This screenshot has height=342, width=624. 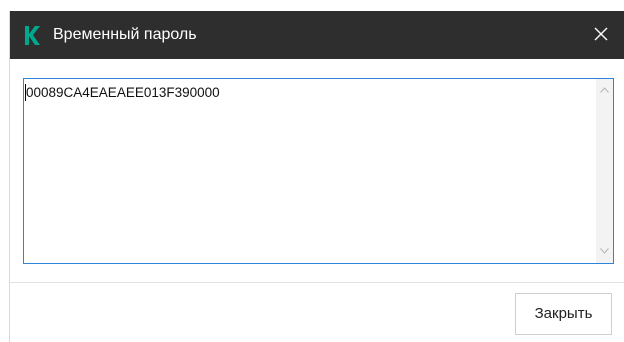 I want to click on close-button: Закрыть, so click(x=563, y=314).